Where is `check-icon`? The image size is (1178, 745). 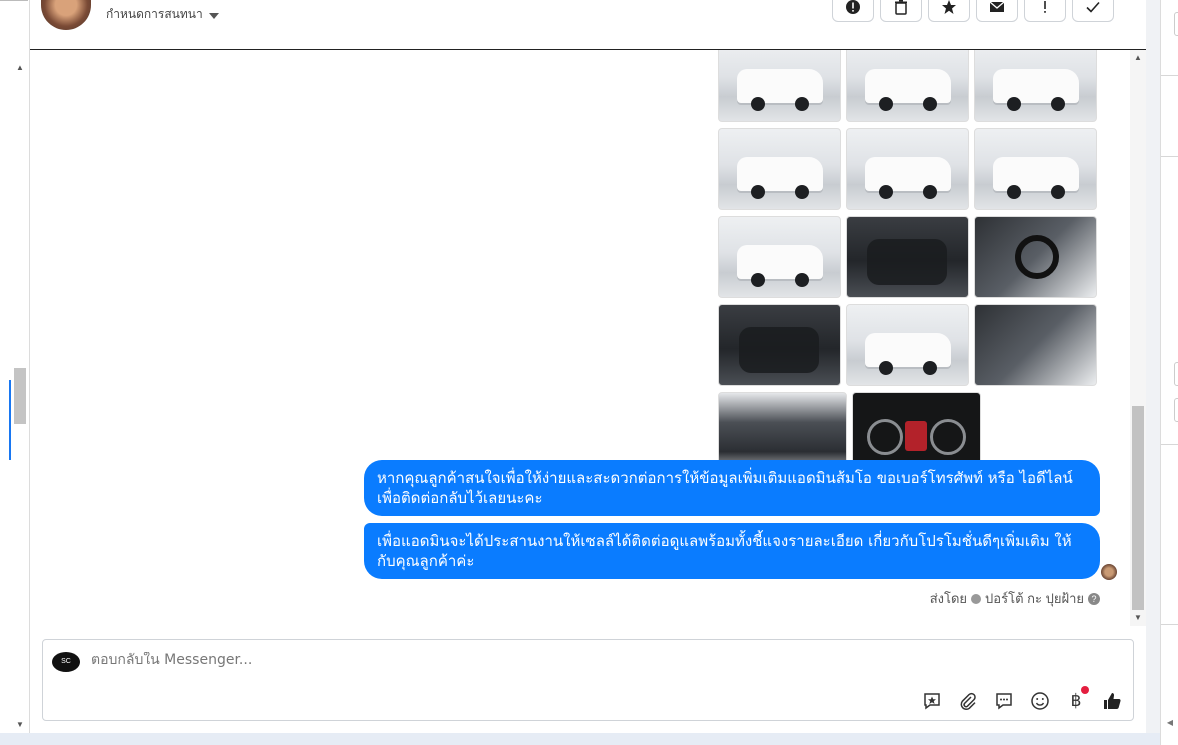
check-icon is located at coordinates (1093, 11).